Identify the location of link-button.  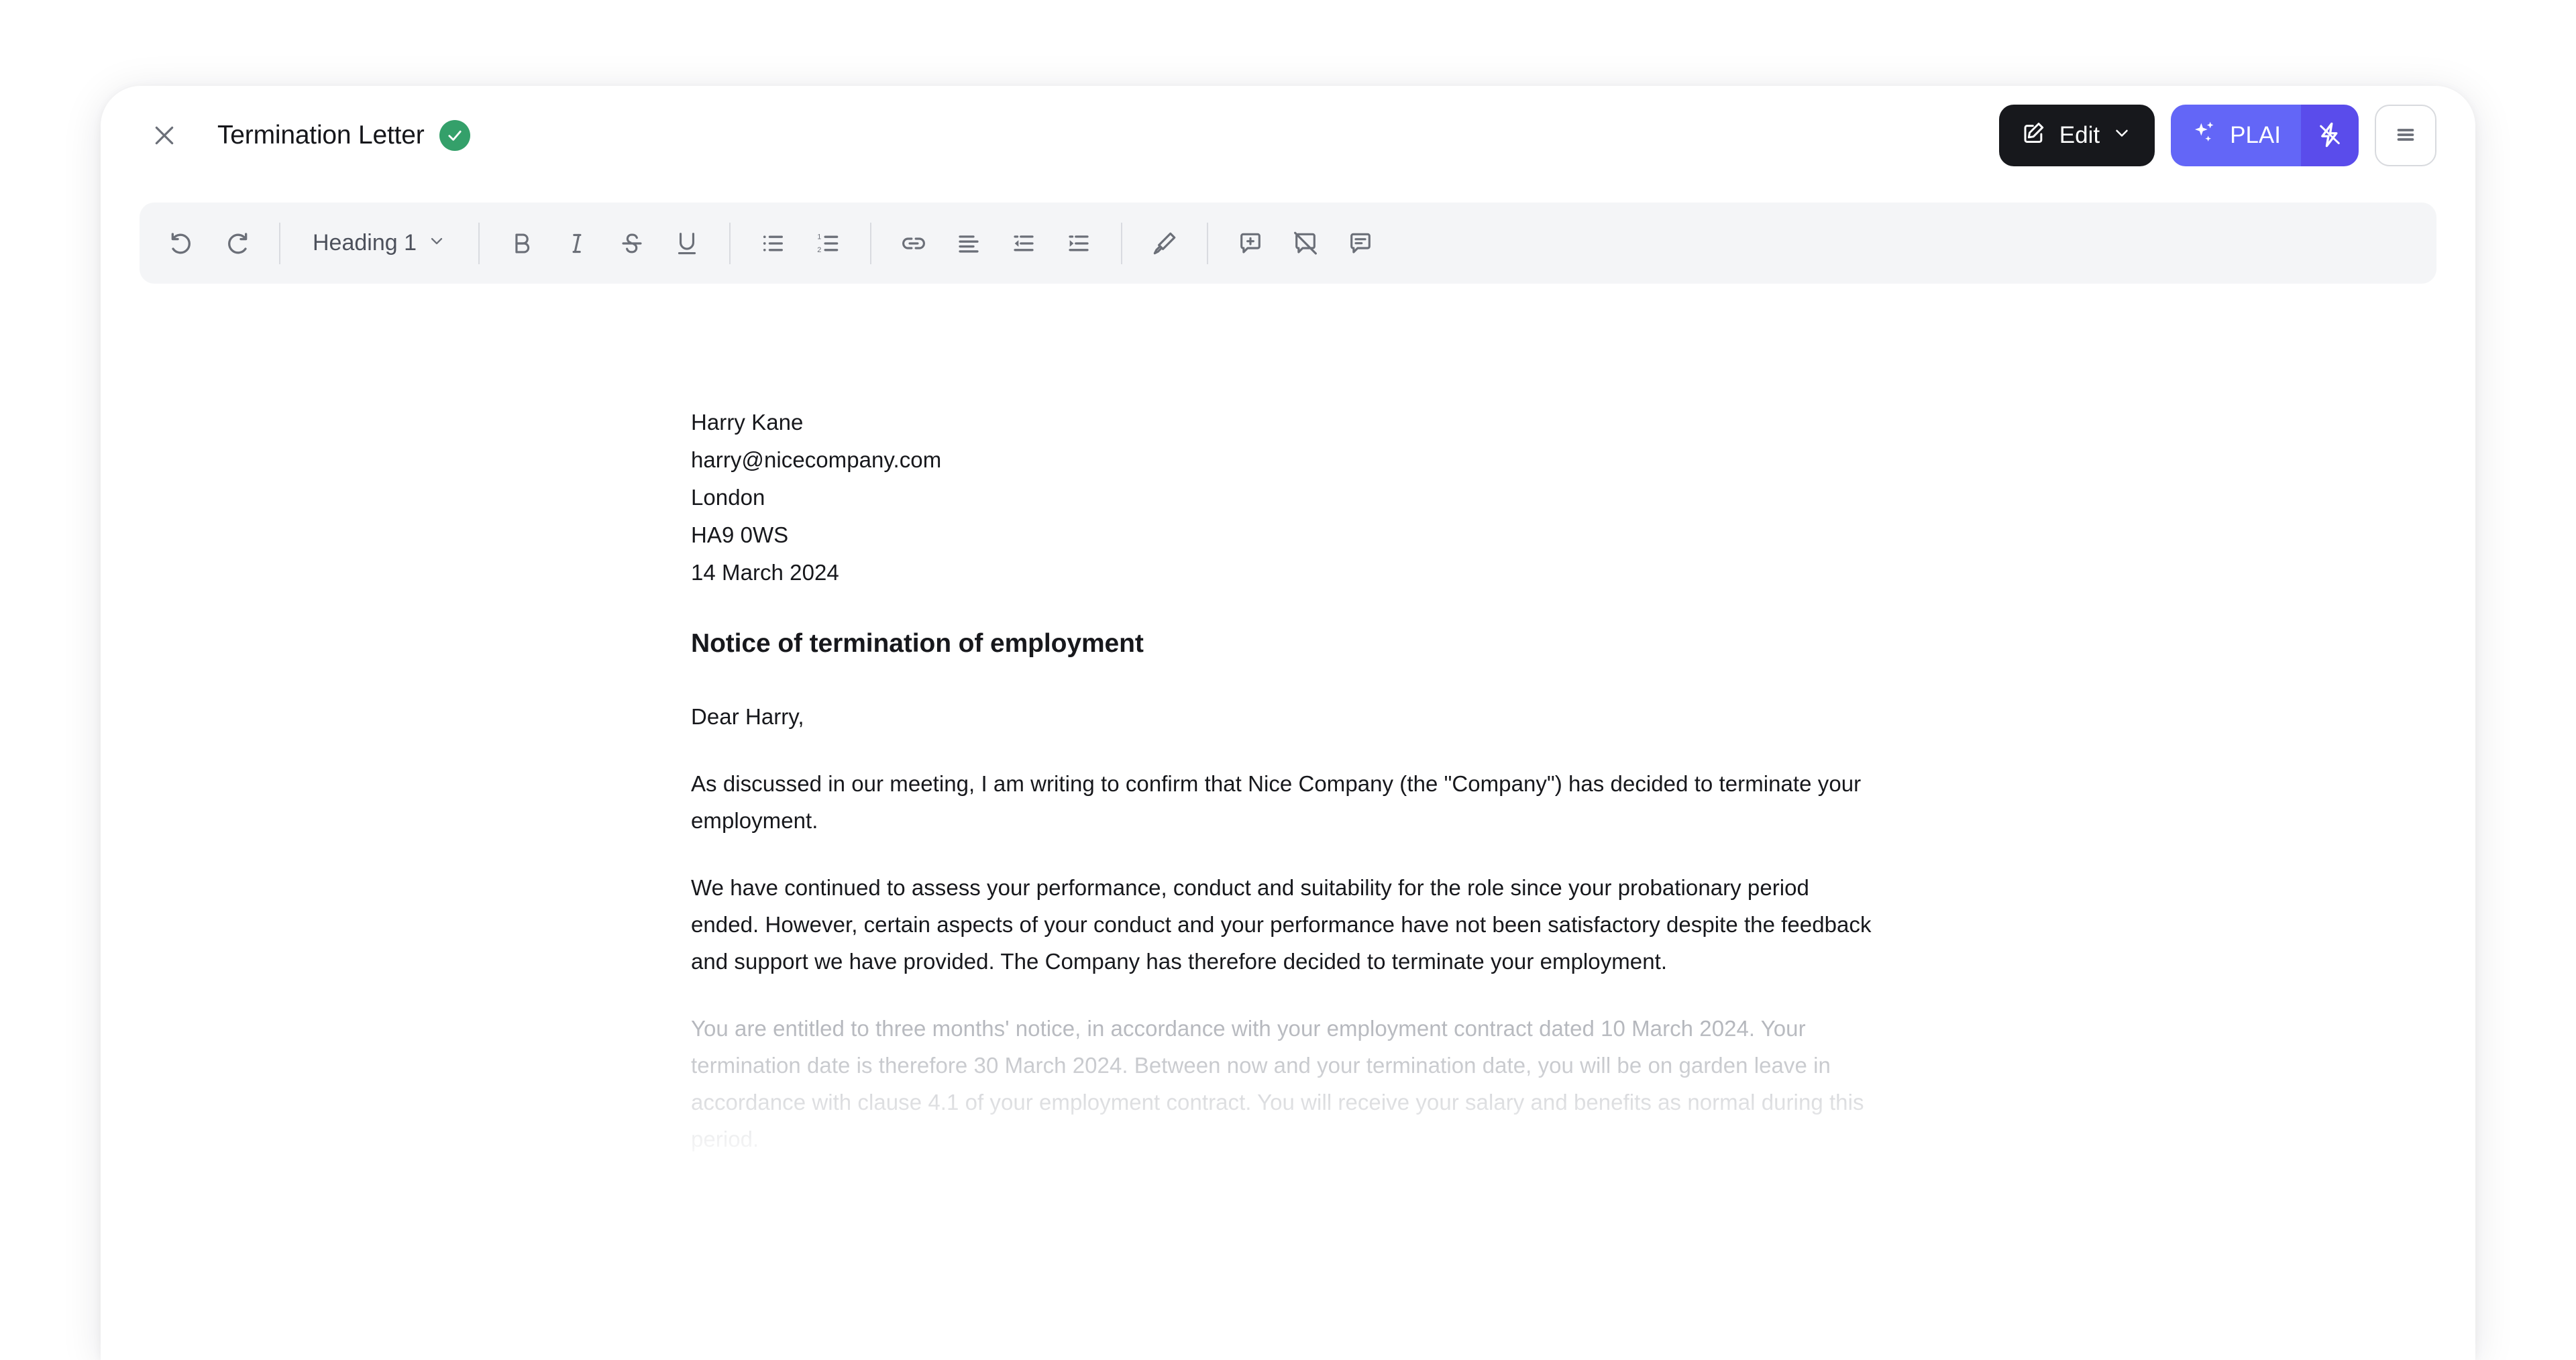
(913, 243).